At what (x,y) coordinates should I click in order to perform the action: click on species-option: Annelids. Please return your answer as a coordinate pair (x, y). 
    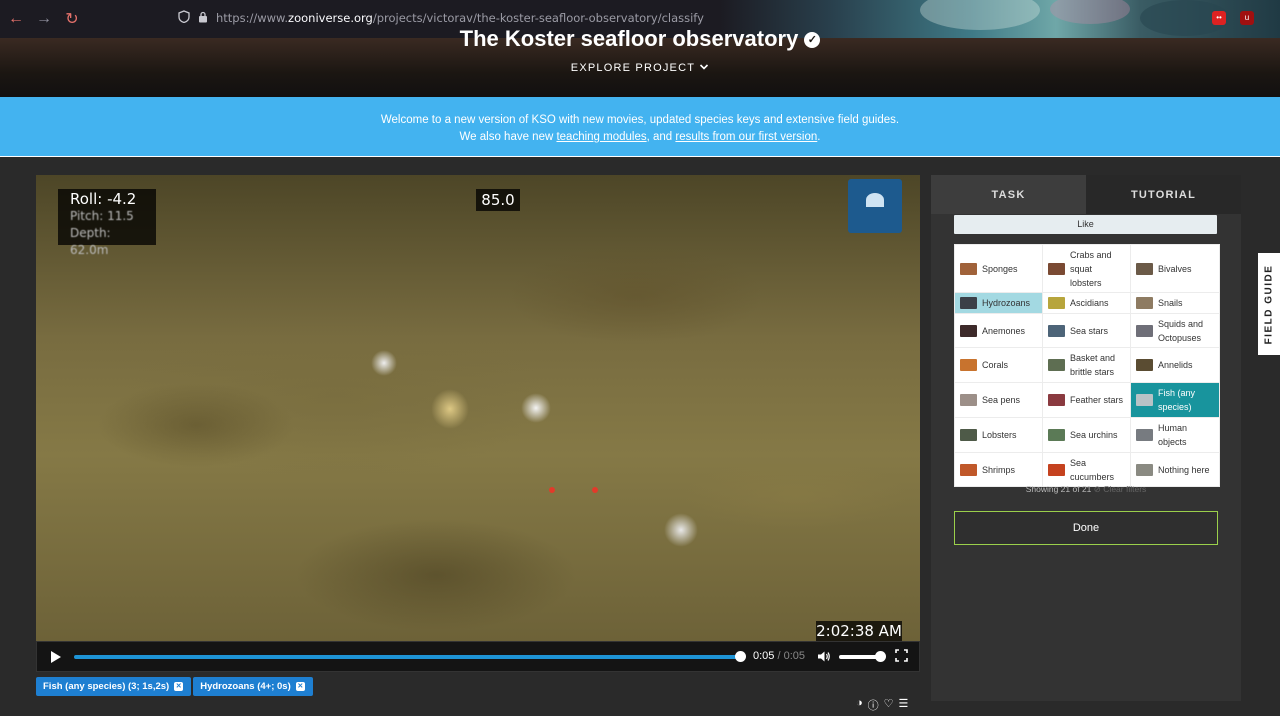
    Looking at the image, I should click on (1175, 365).